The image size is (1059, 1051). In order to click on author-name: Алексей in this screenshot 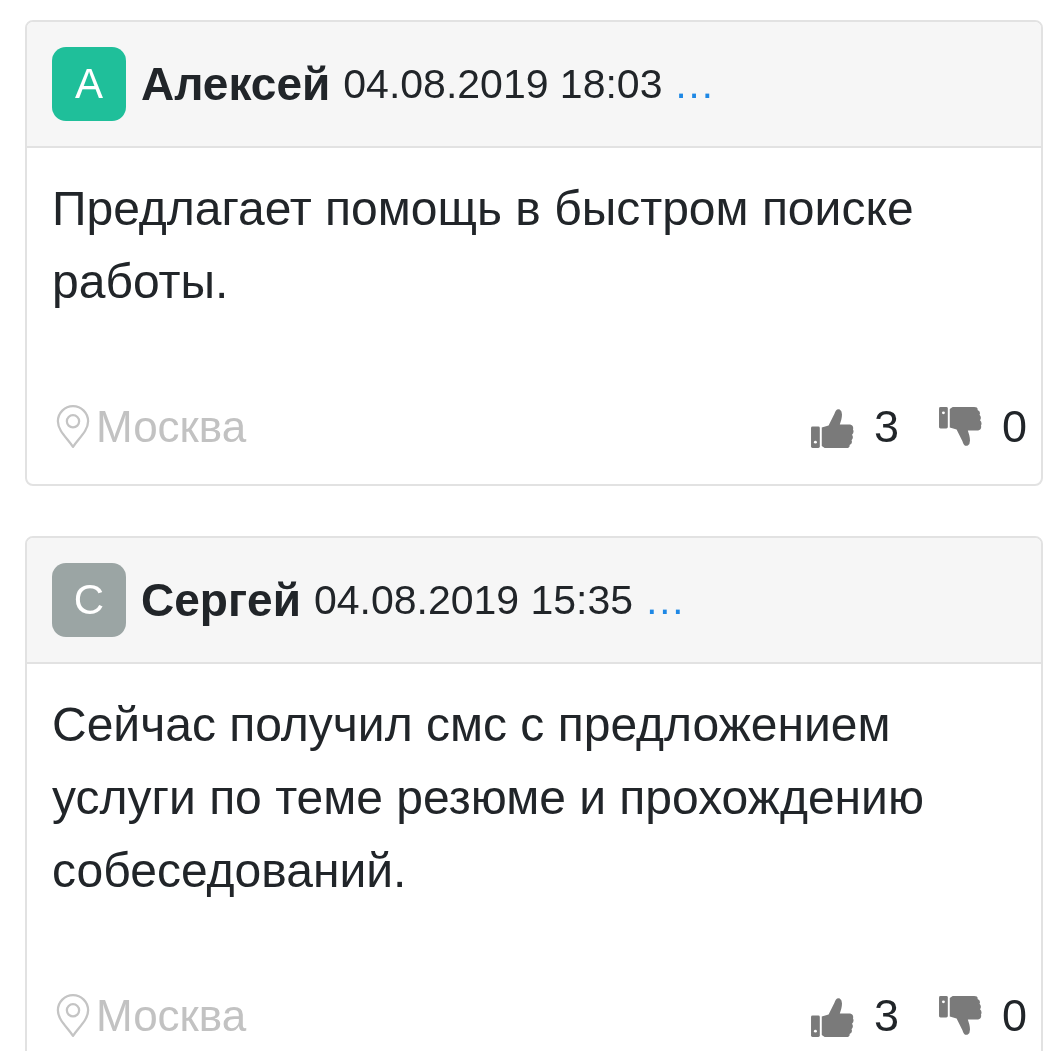, I will do `click(236, 84)`.